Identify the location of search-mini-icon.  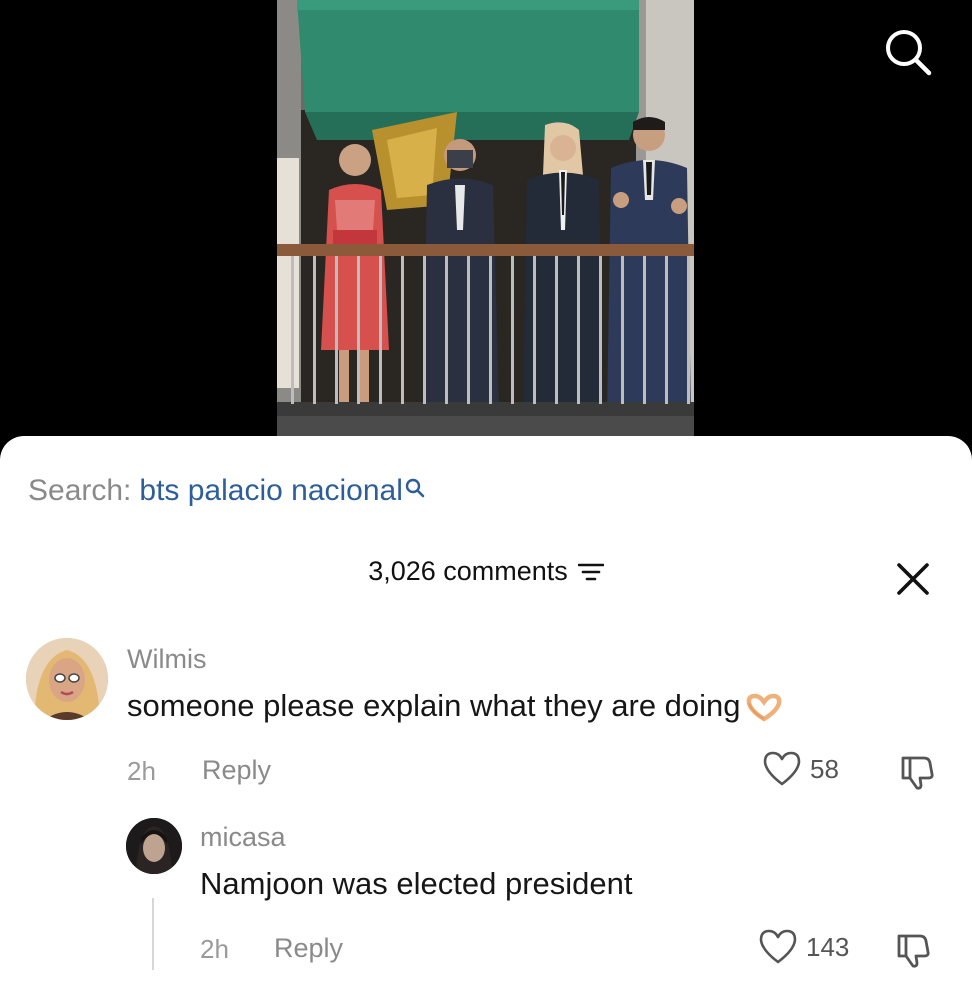
(415, 486).